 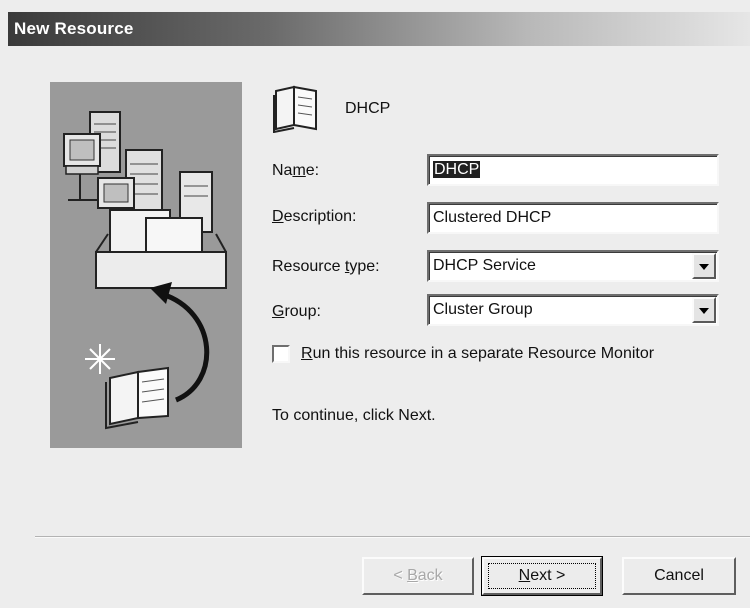 I want to click on window-title: New Resource, so click(x=74, y=28).